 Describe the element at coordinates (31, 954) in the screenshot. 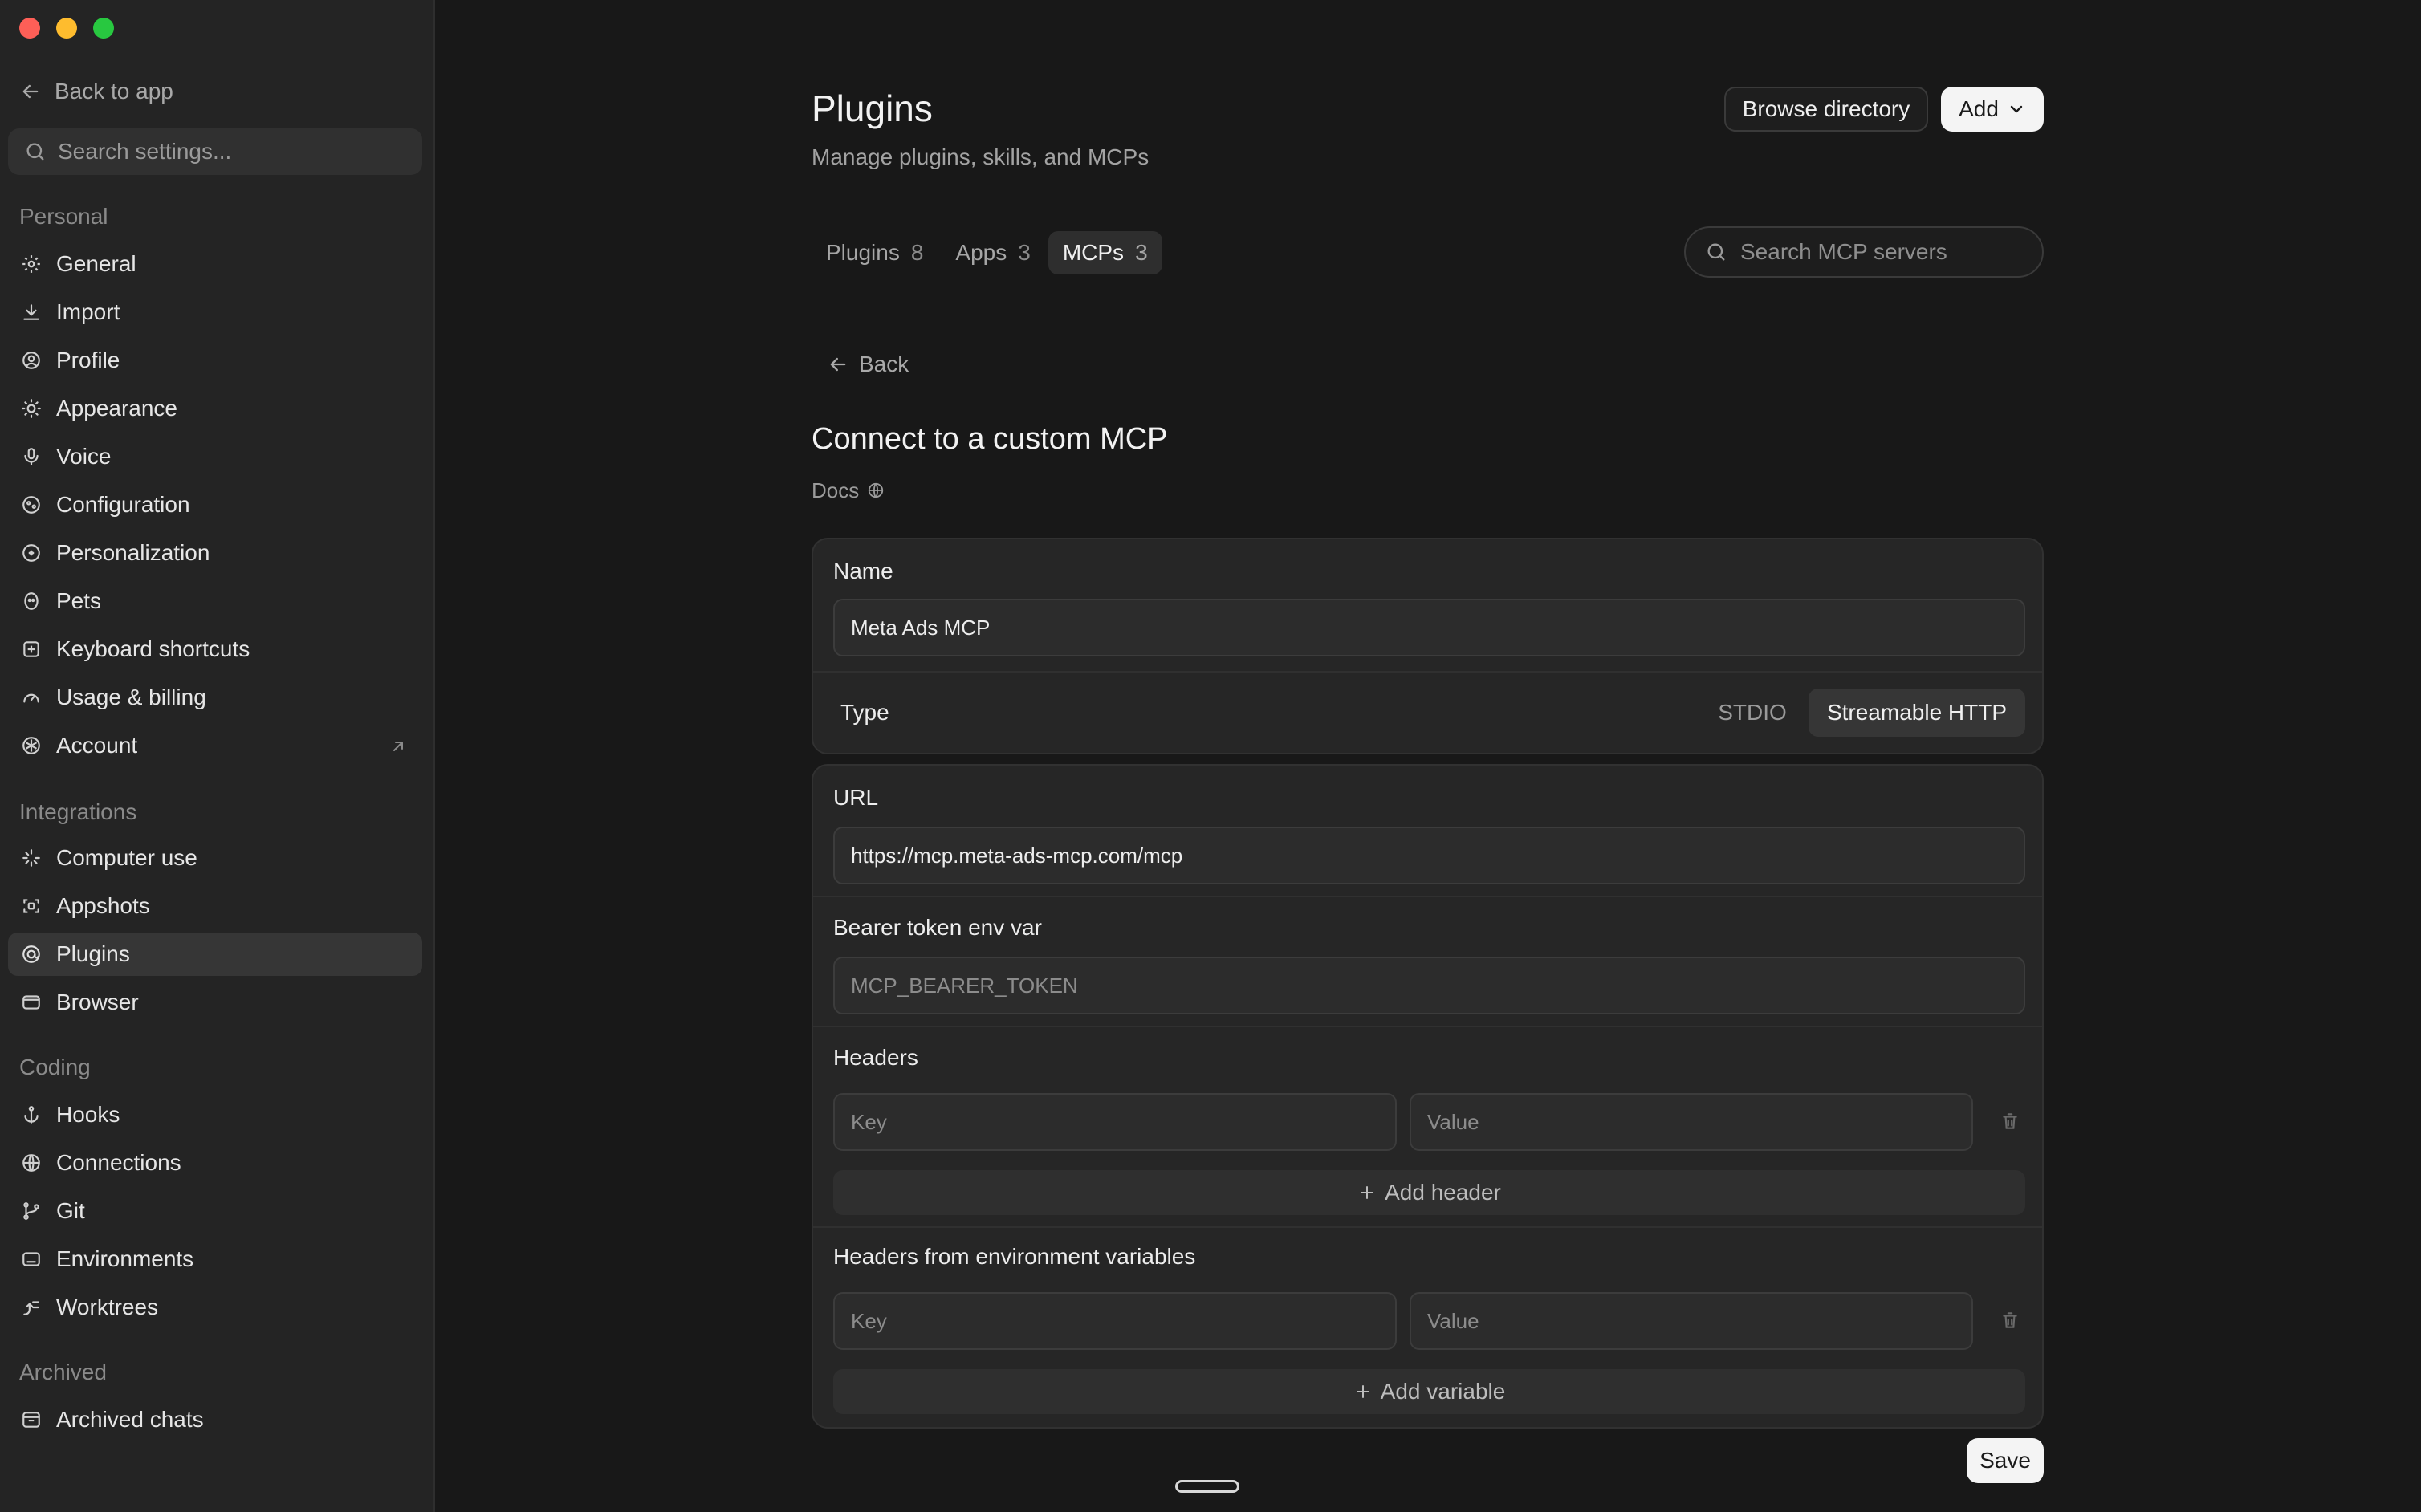

I see `plugin-icon` at that location.